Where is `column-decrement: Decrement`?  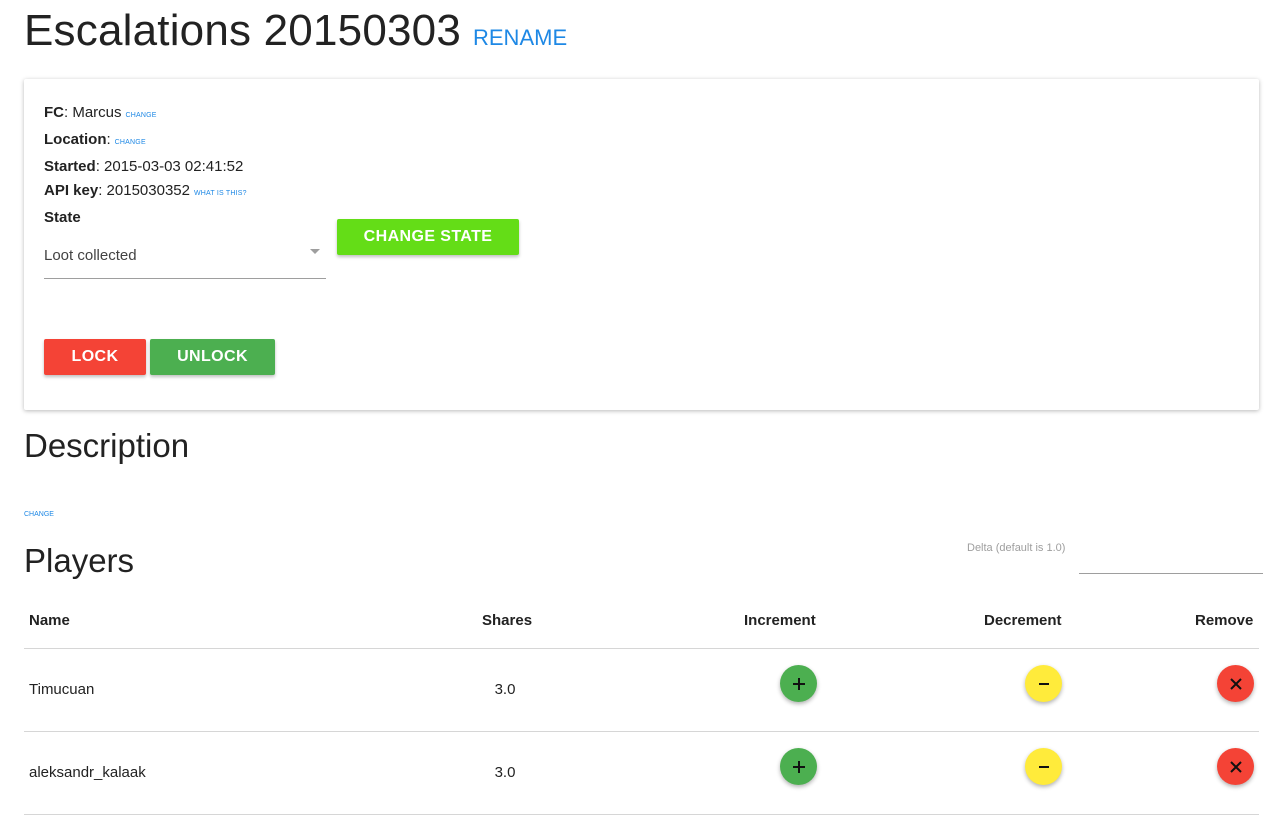 column-decrement: Decrement is located at coordinates (1023, 620).